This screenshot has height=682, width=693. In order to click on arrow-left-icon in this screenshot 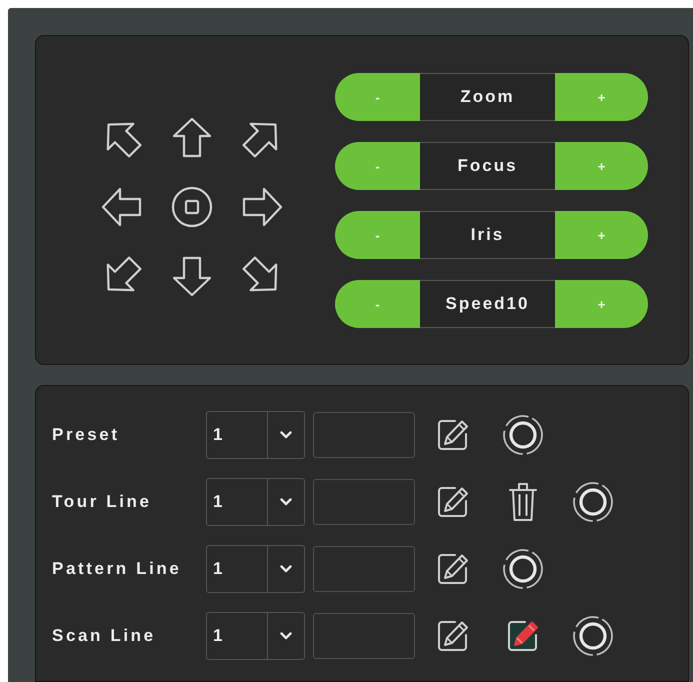, I will do `click(122, 207)`.